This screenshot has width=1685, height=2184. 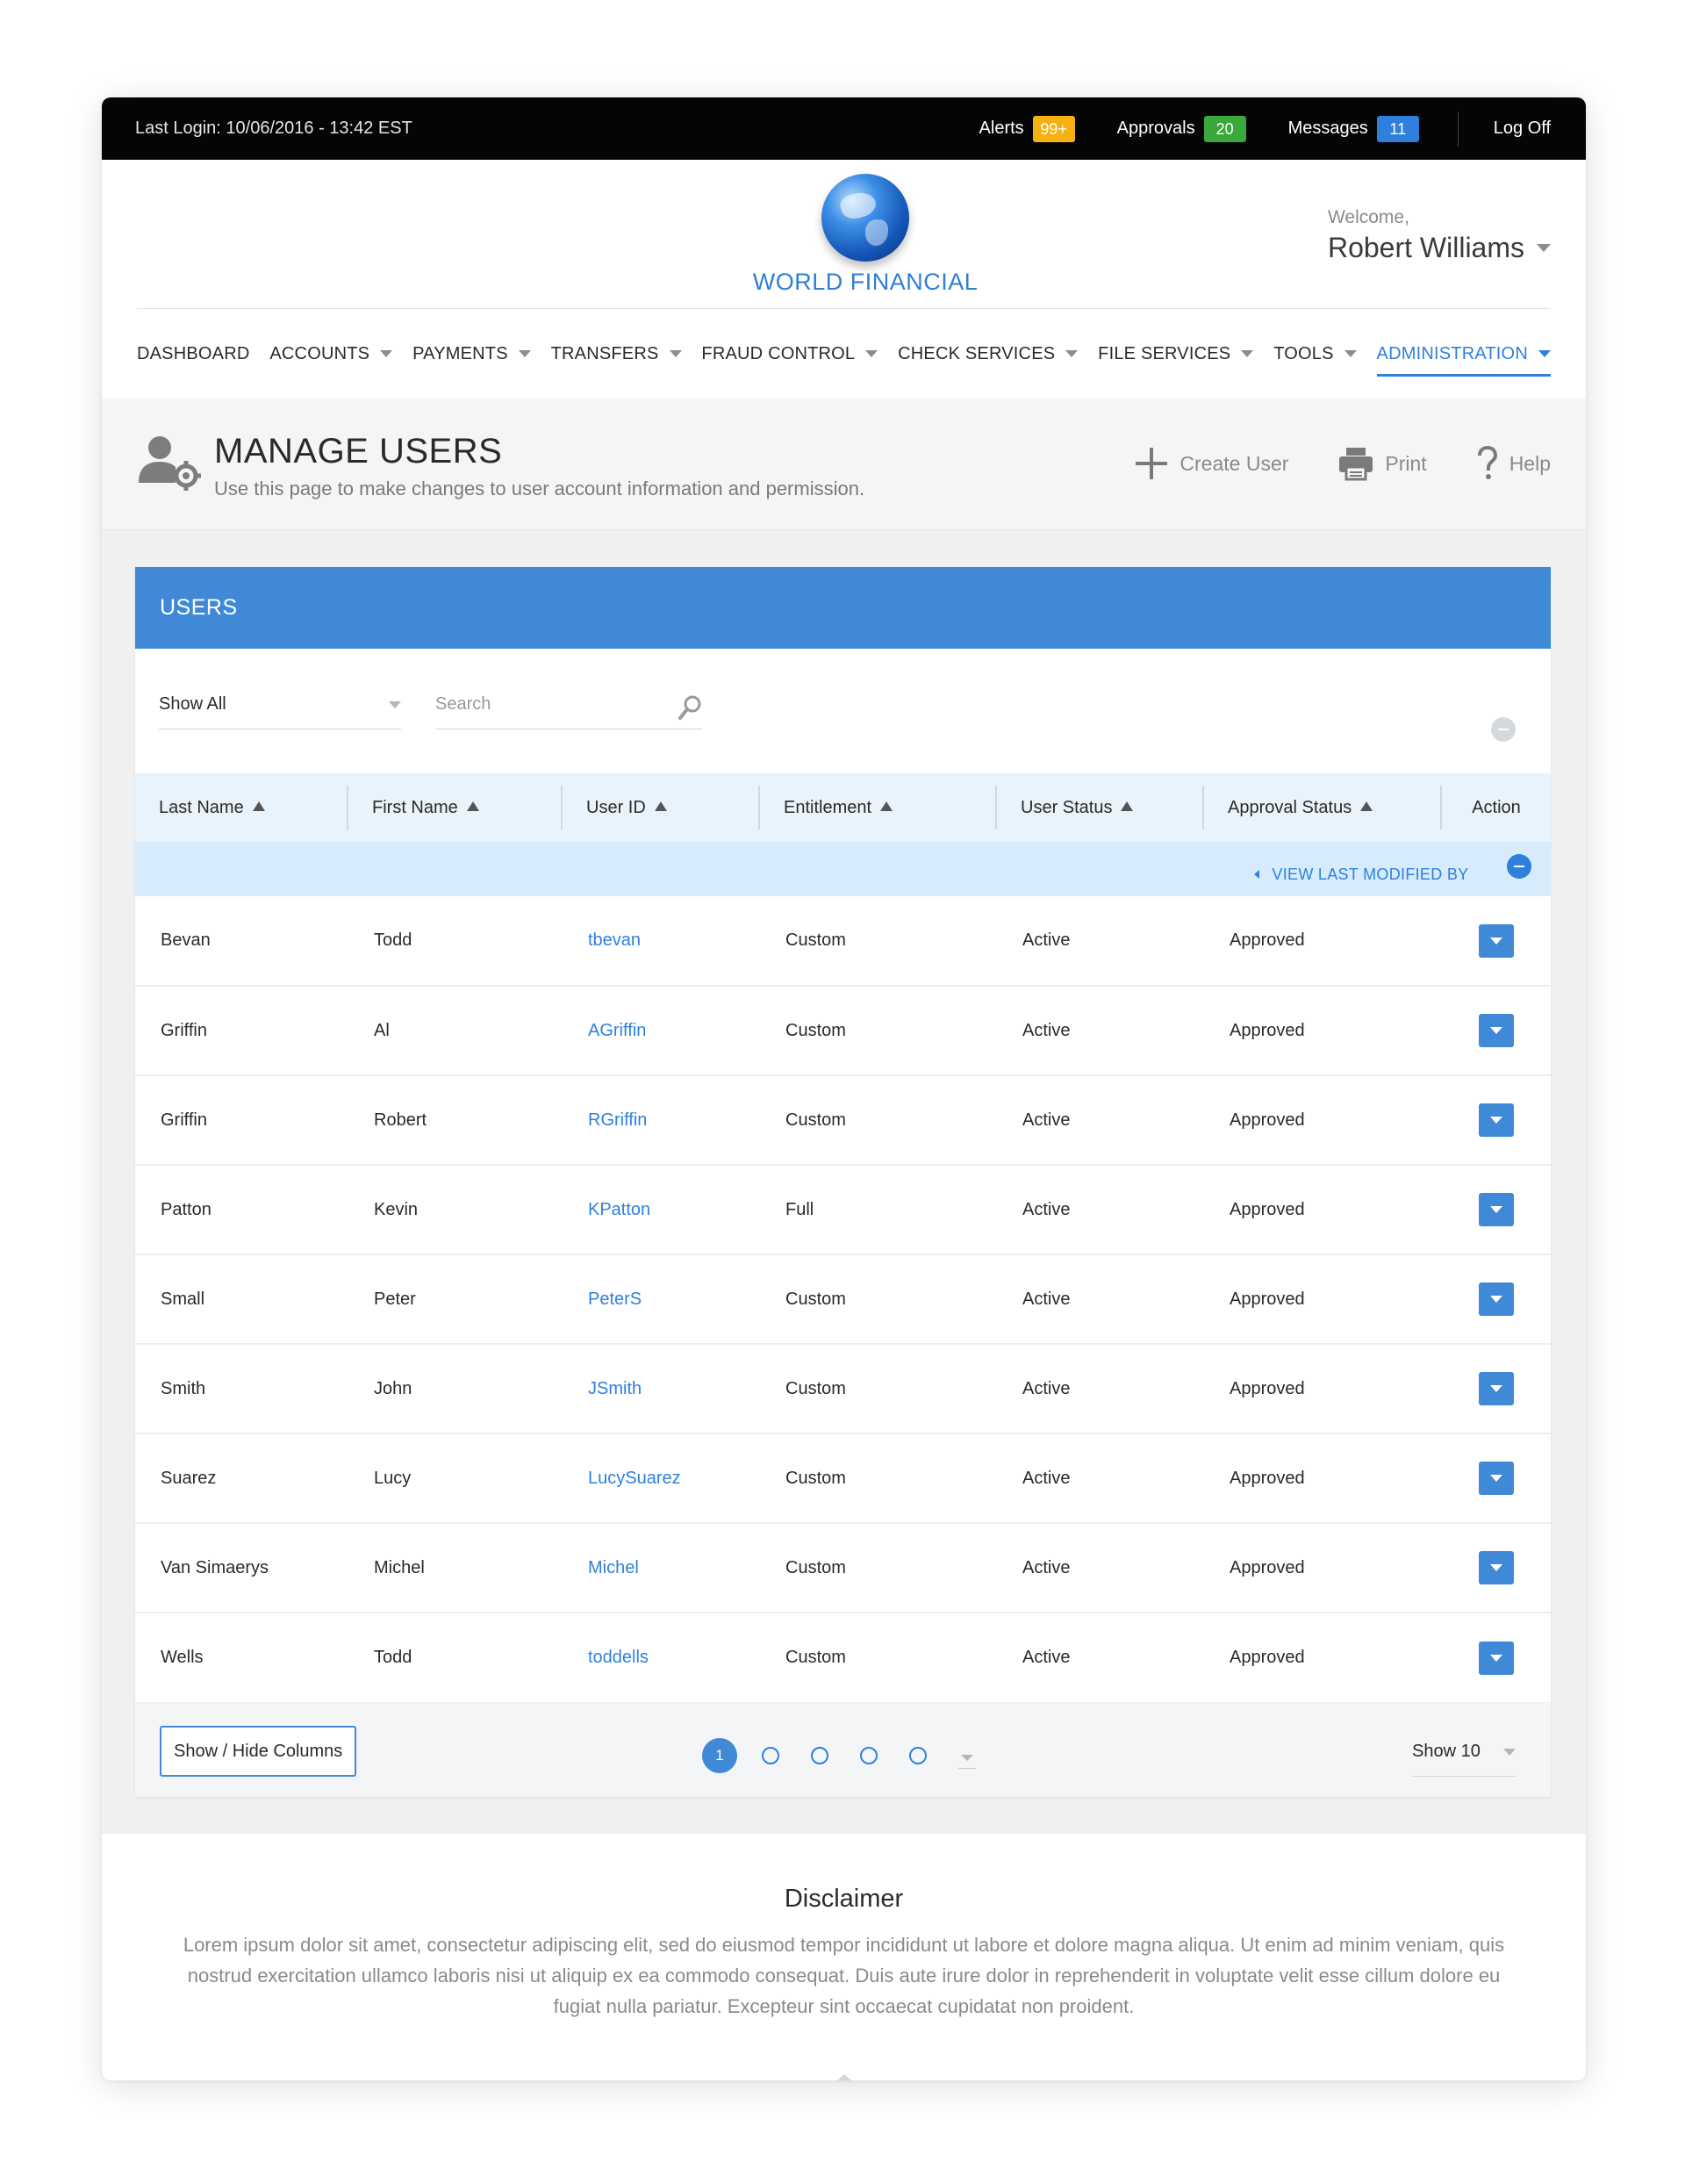 What do you see at coordinates (661, 1388) in the screenshot?
I see `cell-user-id-link: JSmith` at bounding box center [661, 1388].